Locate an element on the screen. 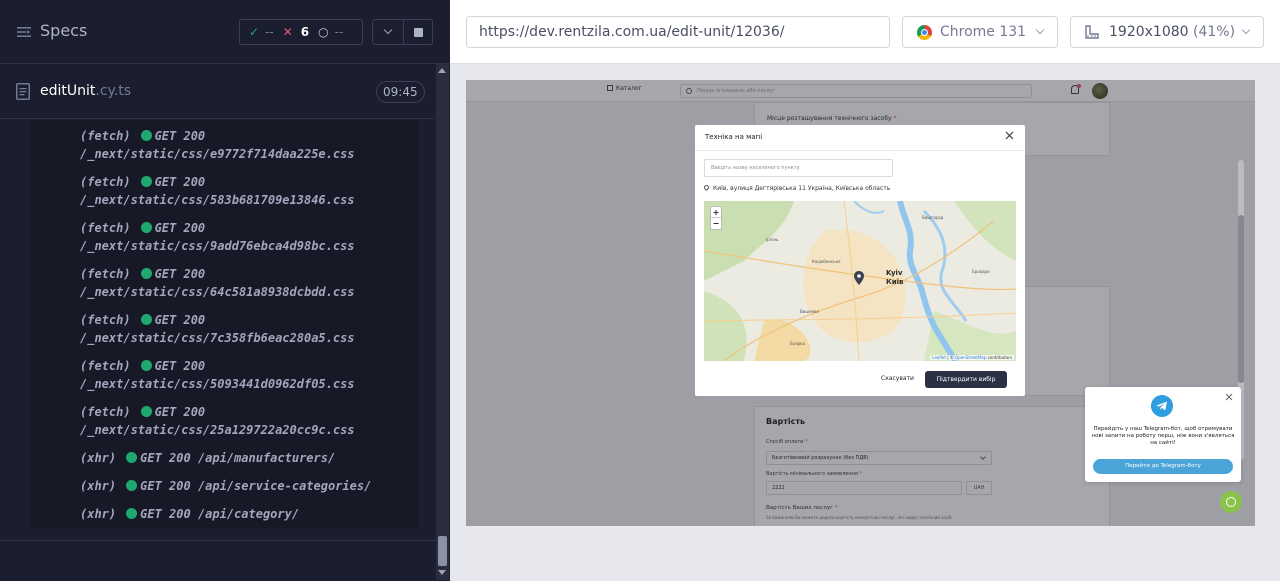 Image resolution: width=1280 pixels, height=581 pixels. osm-link: OpenStreetMap is located at coordinates (970, 357).